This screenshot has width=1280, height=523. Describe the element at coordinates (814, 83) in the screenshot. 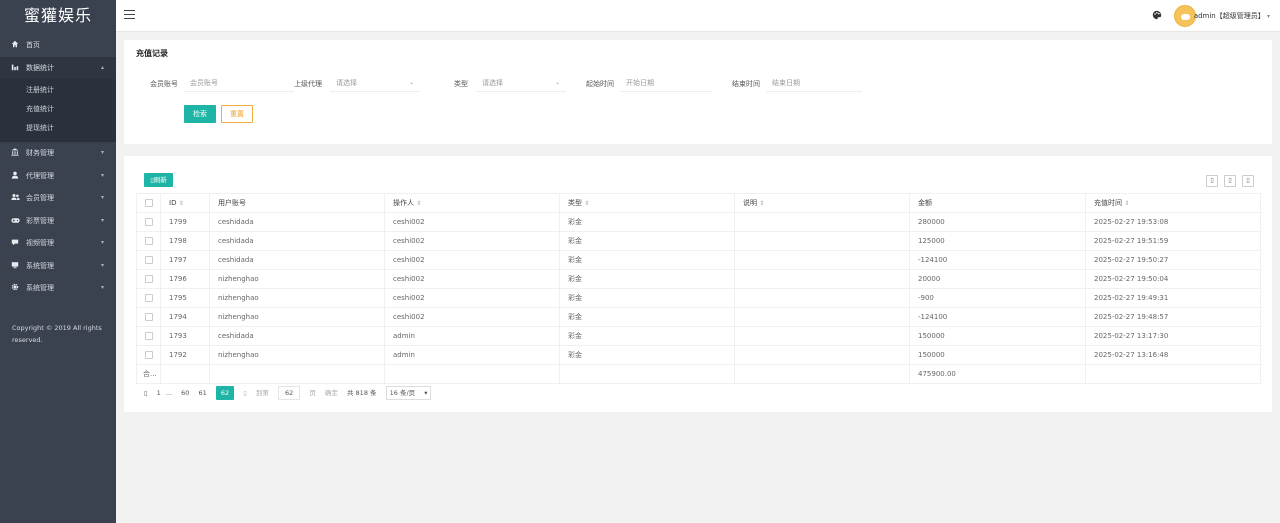

I see `end-date-input: 结束日期` at that location.